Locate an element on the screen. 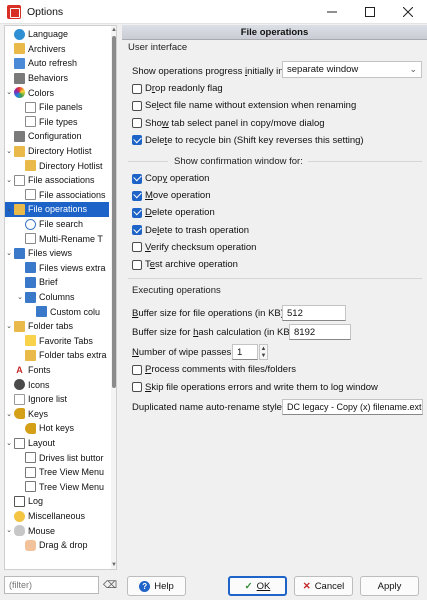 The image size is (427, 600). option-checkbox: Process comments with files/folders is located at coordinates (214, 369).